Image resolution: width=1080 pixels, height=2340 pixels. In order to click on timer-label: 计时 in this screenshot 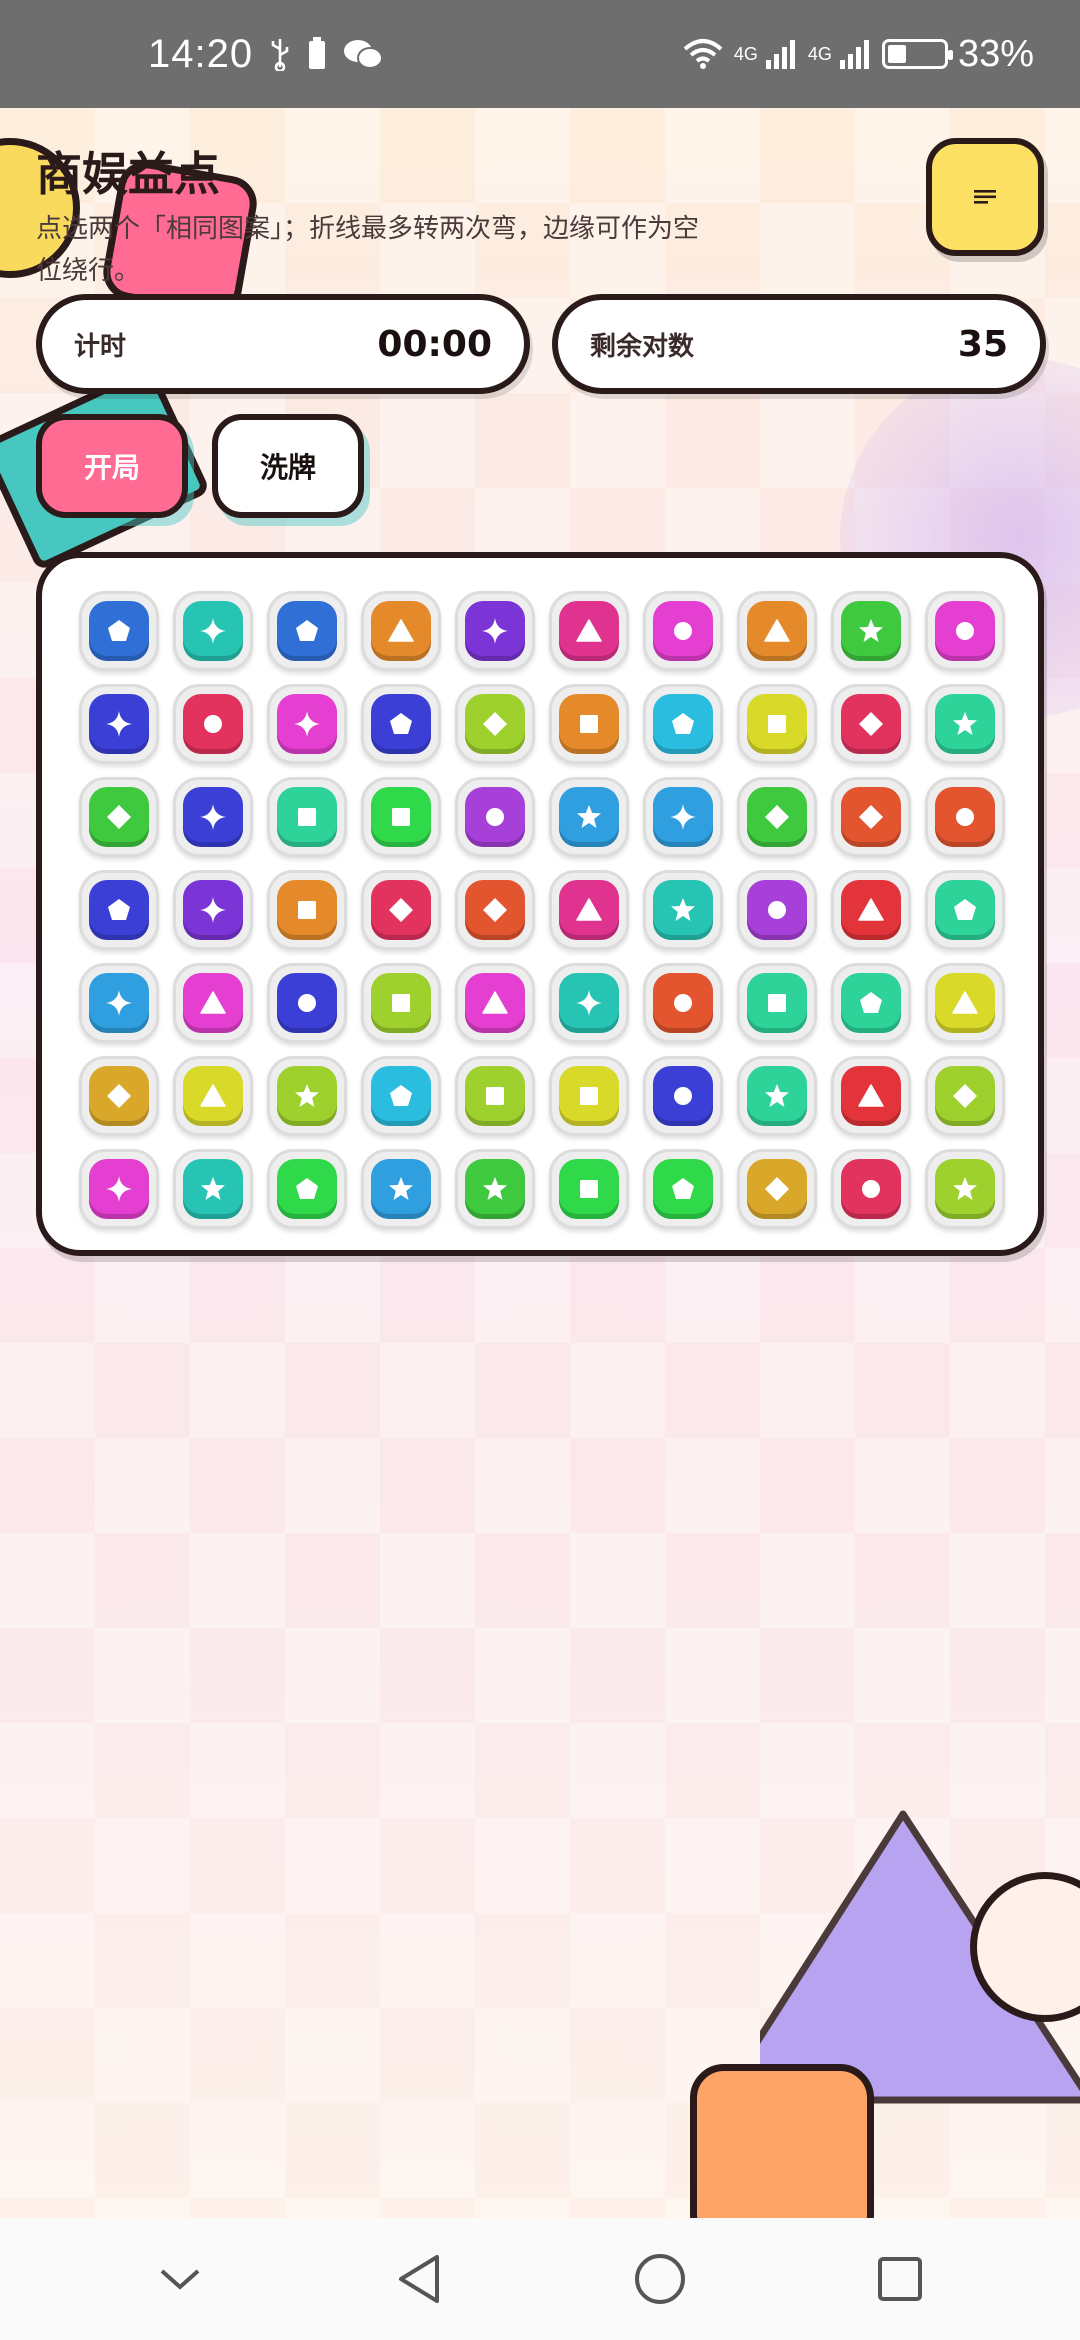, I will do `click(100, 346)`.